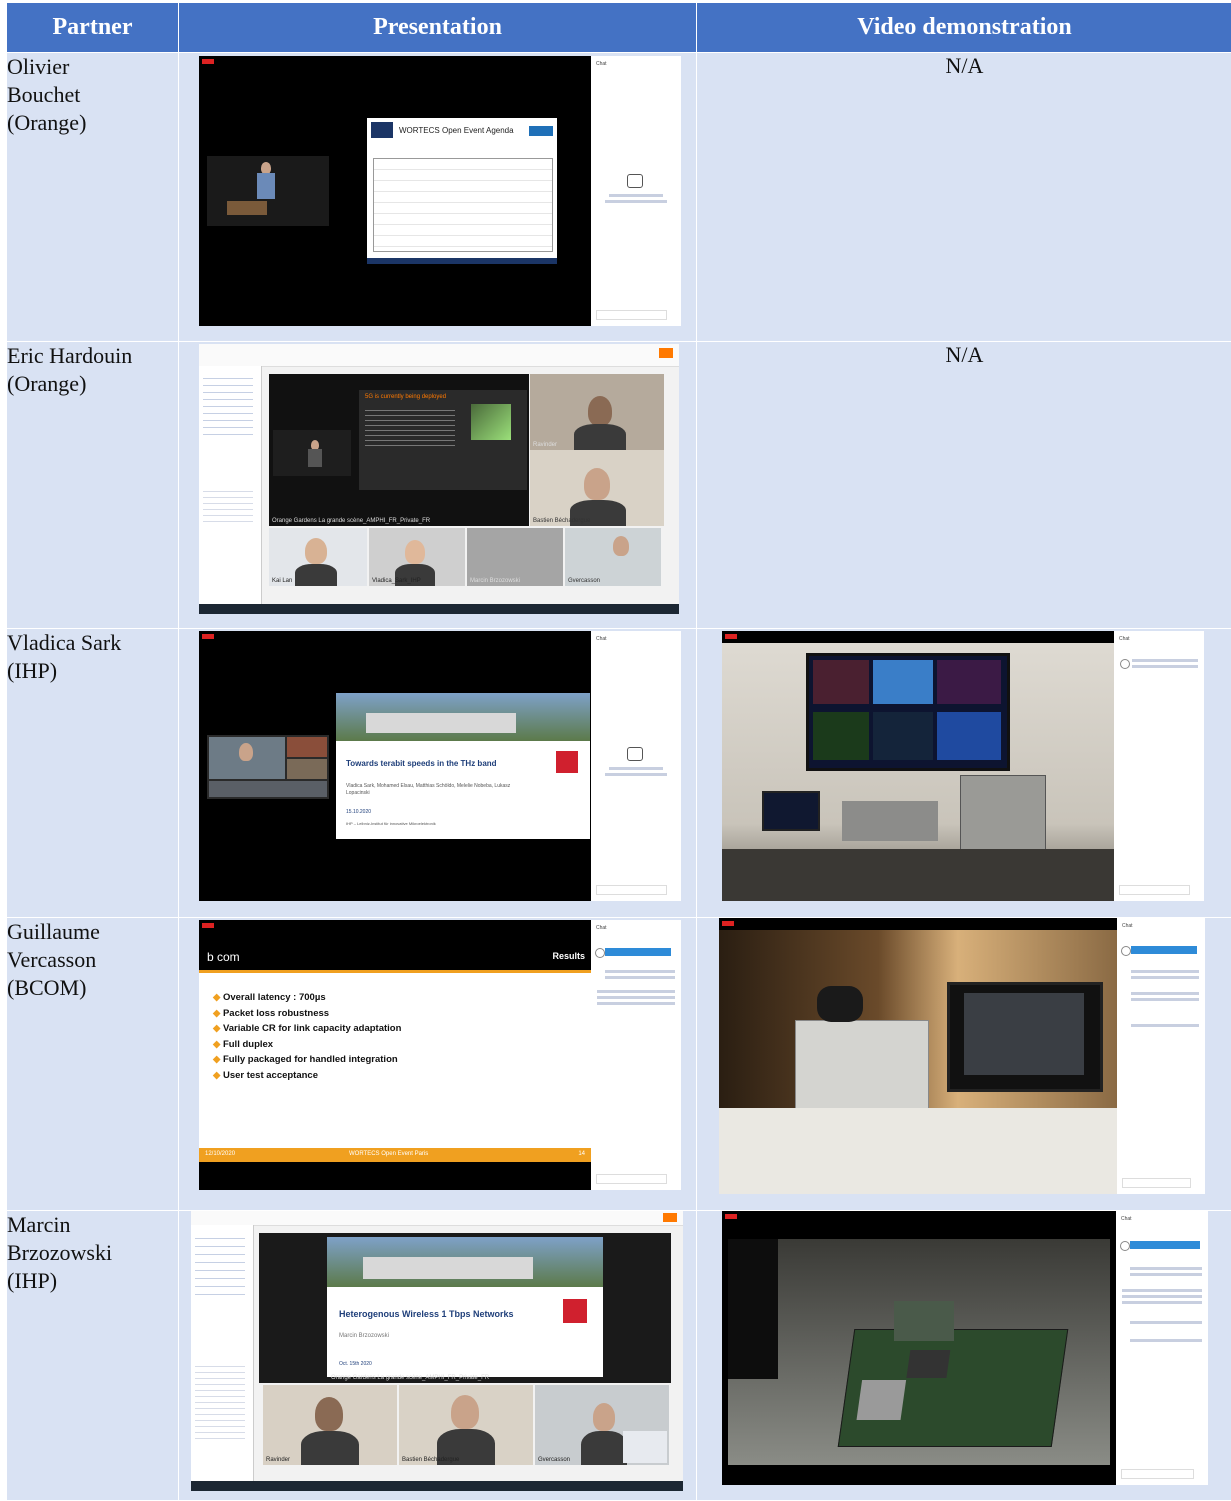  Describe the element at coordinates (282, 581) in the screenshot. I see `participant-name: Kai Lan` at that location.